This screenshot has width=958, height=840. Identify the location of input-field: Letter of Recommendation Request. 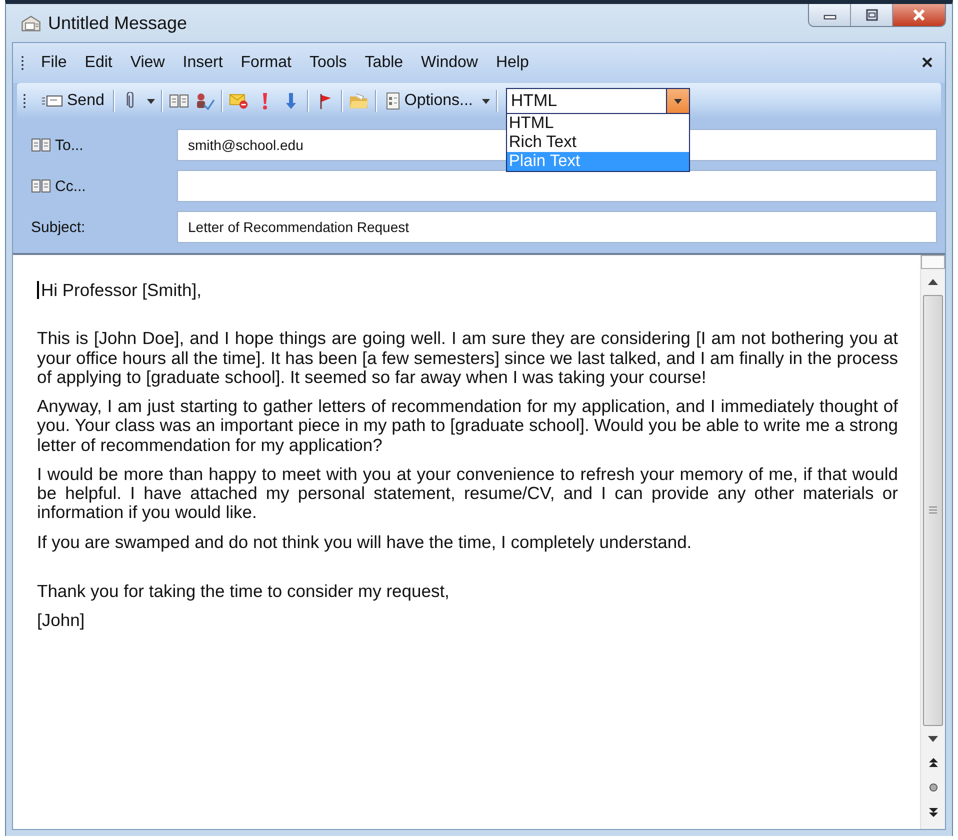
(557, 227).